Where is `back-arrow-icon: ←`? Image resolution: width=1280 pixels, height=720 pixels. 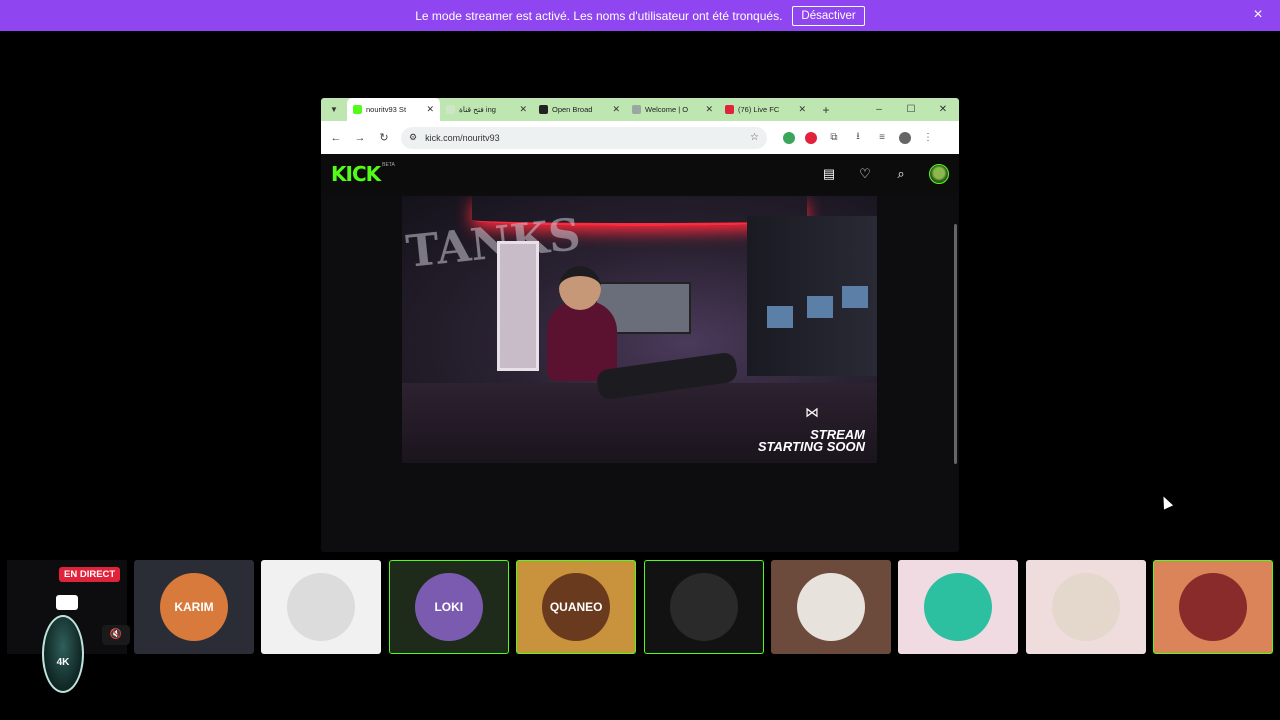
back-arrow-icon: ← is located at coordinates (336, 138).